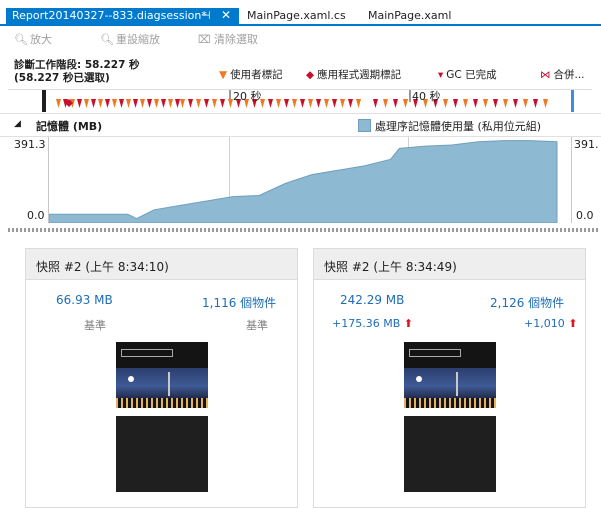  What do you see at coordinates (458, 126) in the screenshot?
I see `memory-series-label: 處理序記憶體使用量 (私用位元組)` at bounding box center [458, 126].